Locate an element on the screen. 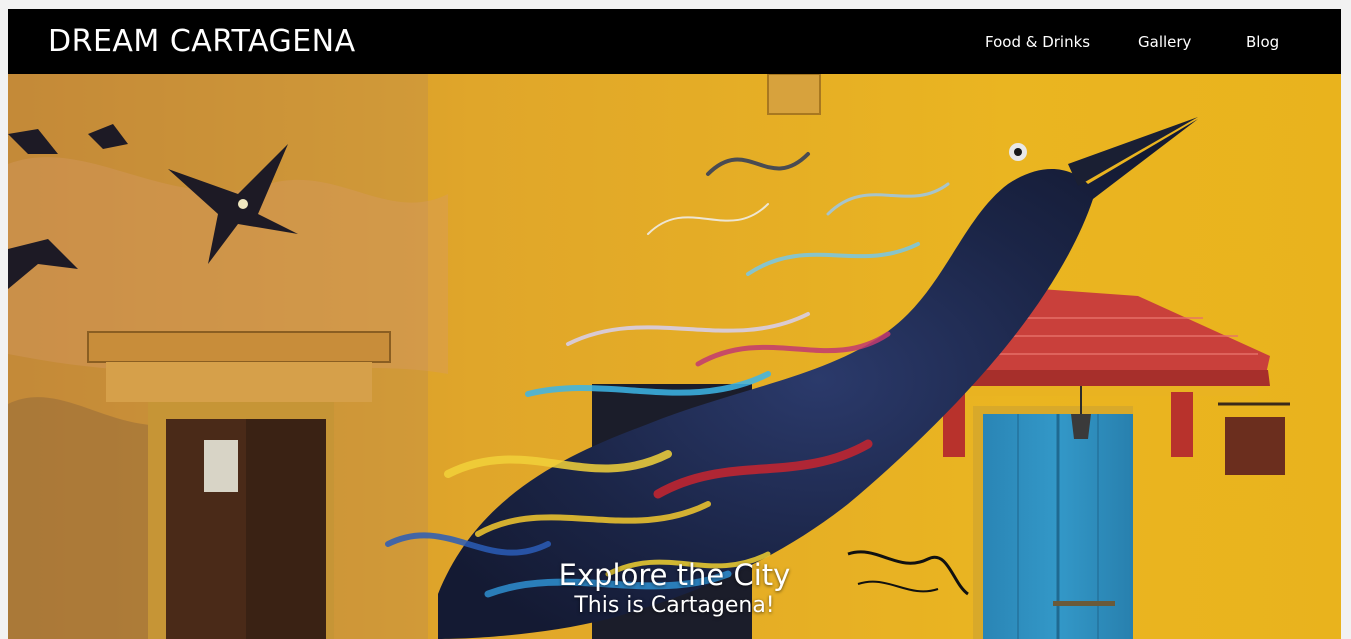 Image resolution: width=1351 pixels, height=639 pixels. nav-link-gallery: Gallery is located at coordinates (1164, 42).